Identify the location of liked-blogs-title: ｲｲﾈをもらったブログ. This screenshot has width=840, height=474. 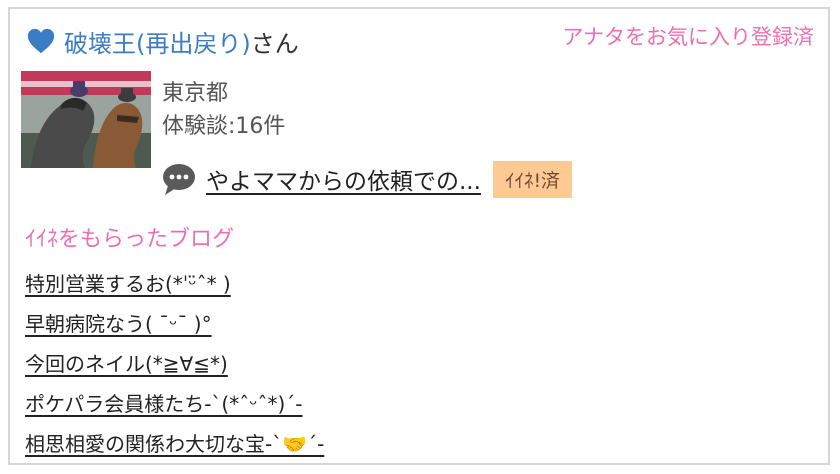
(130, 239).